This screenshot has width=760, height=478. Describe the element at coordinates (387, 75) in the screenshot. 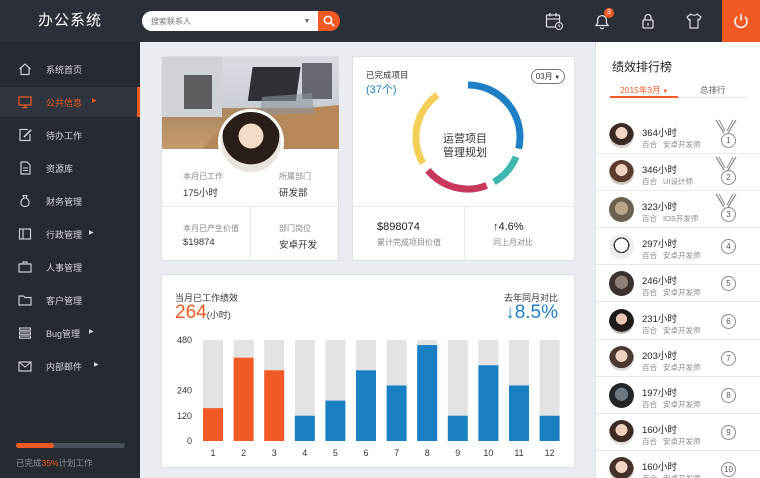

I see `projects-title: 已完成项目` at that location.